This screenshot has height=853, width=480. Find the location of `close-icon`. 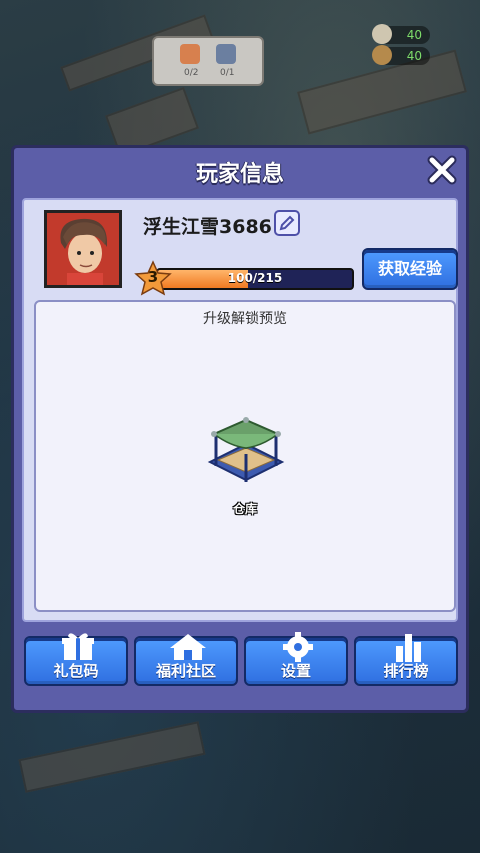

close-icon is located at coordinates (442, 170).